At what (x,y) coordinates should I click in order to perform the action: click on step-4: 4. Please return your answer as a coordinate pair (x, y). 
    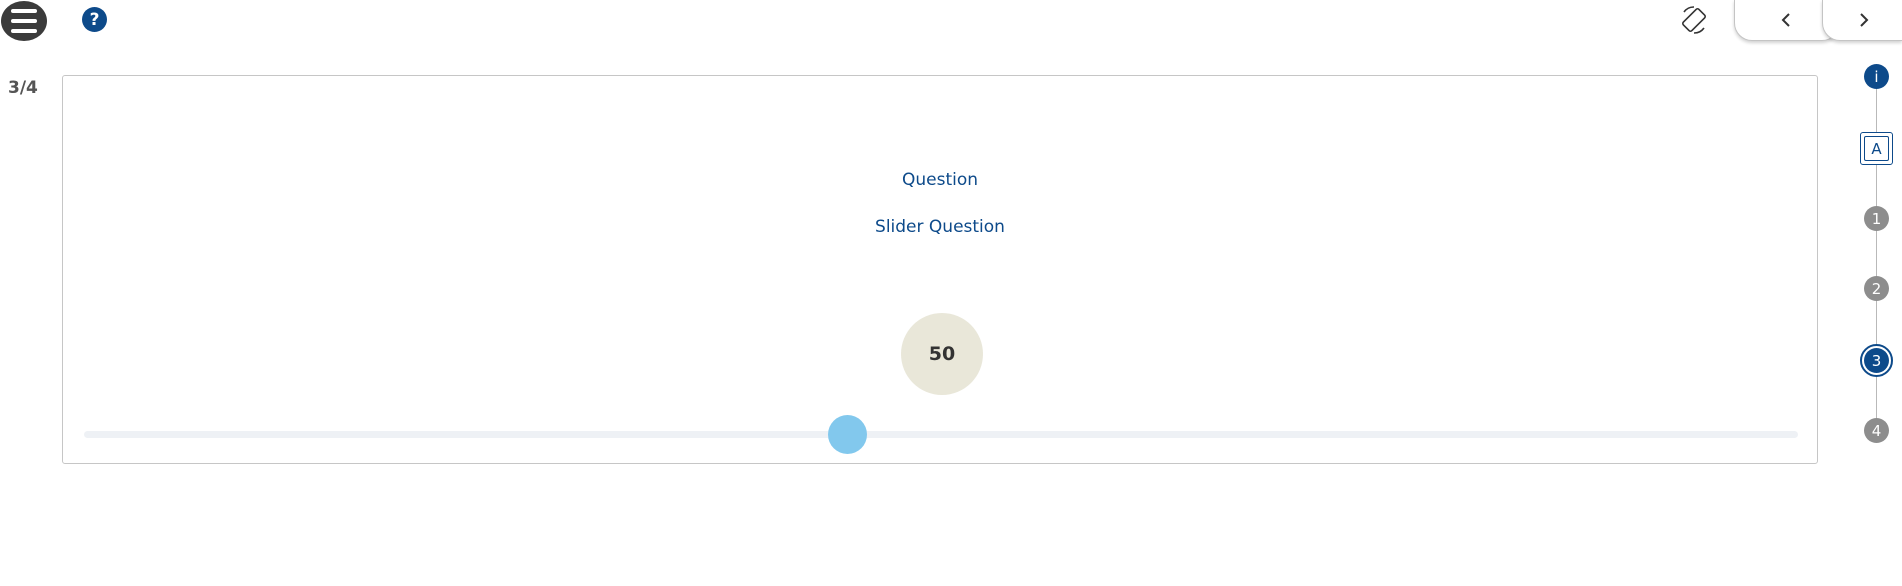
    Looking at the image, I should click on (1876, 430).